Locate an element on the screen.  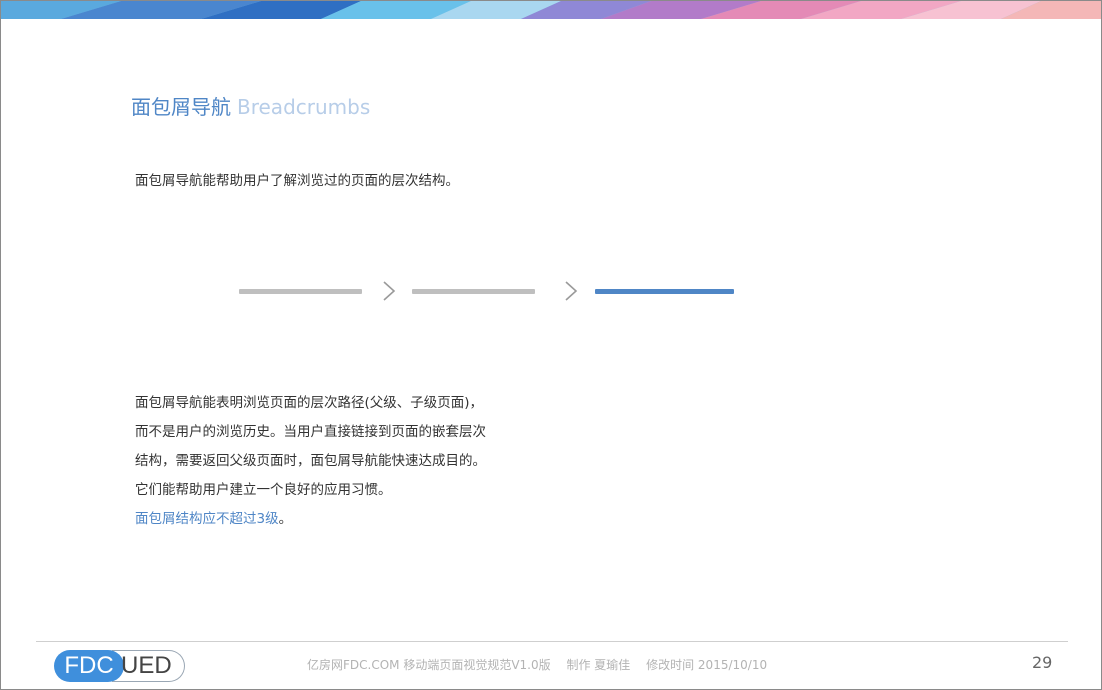
breadcrumb-level-1-bar is located at coordinates (300, 291).